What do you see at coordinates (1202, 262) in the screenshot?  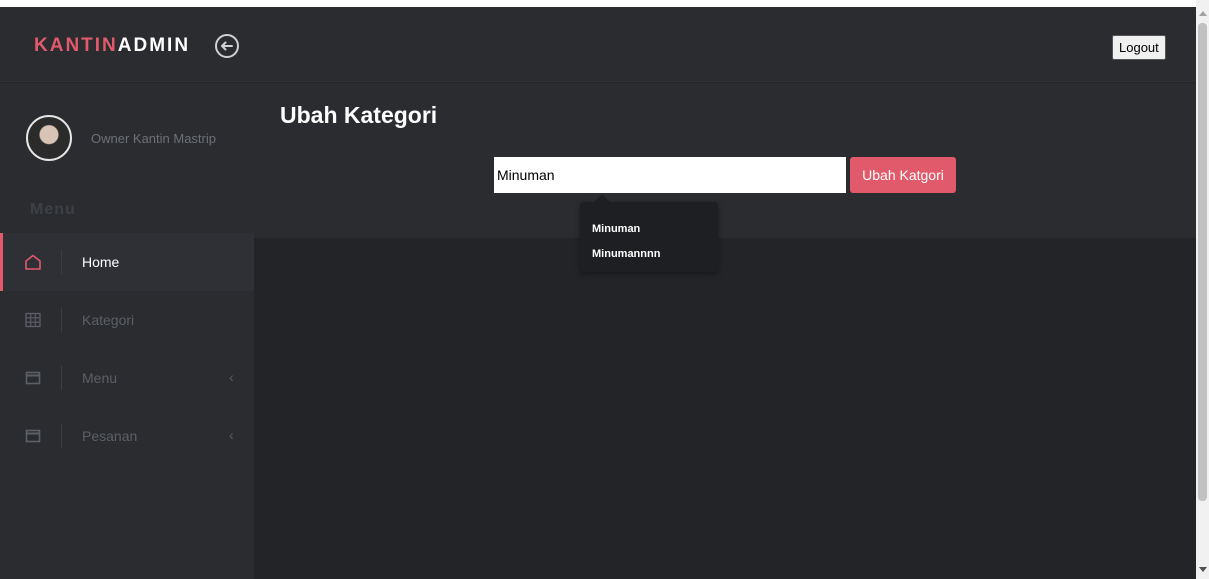 I see `scrollbar-thumb` at bounding box center [1202, 262].